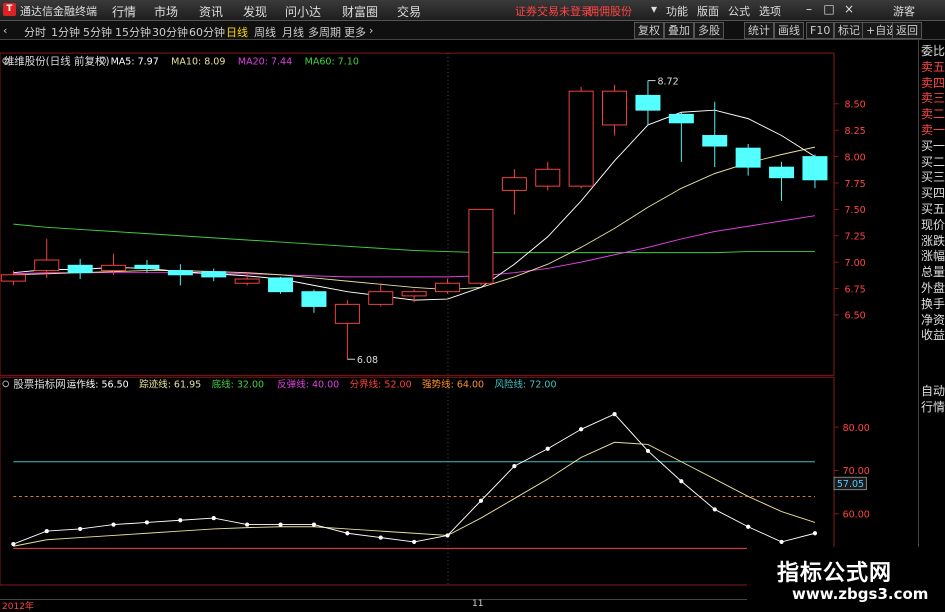 The image size is (945, 612). What do you see at coordinates (324, 32) in the screenshot?
I see `period-multi: 多周期` at bounding box center [324, 32].